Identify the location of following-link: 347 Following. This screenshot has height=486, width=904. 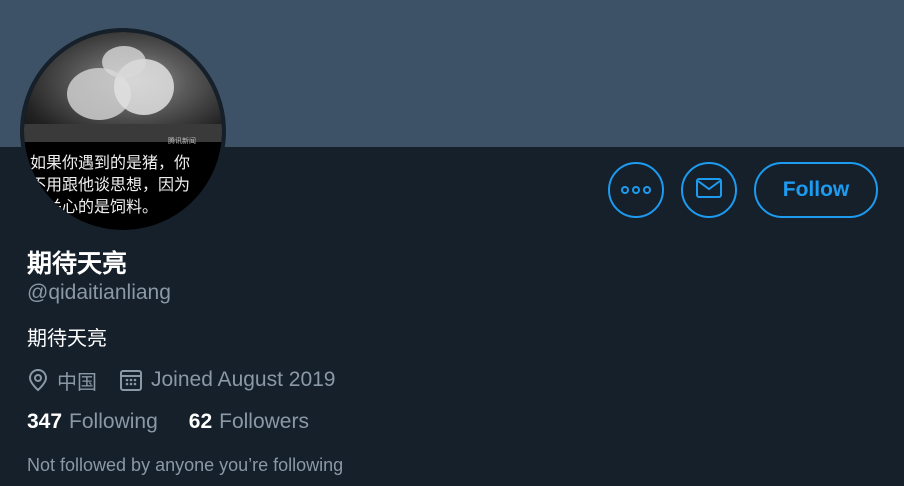
(92, 422).